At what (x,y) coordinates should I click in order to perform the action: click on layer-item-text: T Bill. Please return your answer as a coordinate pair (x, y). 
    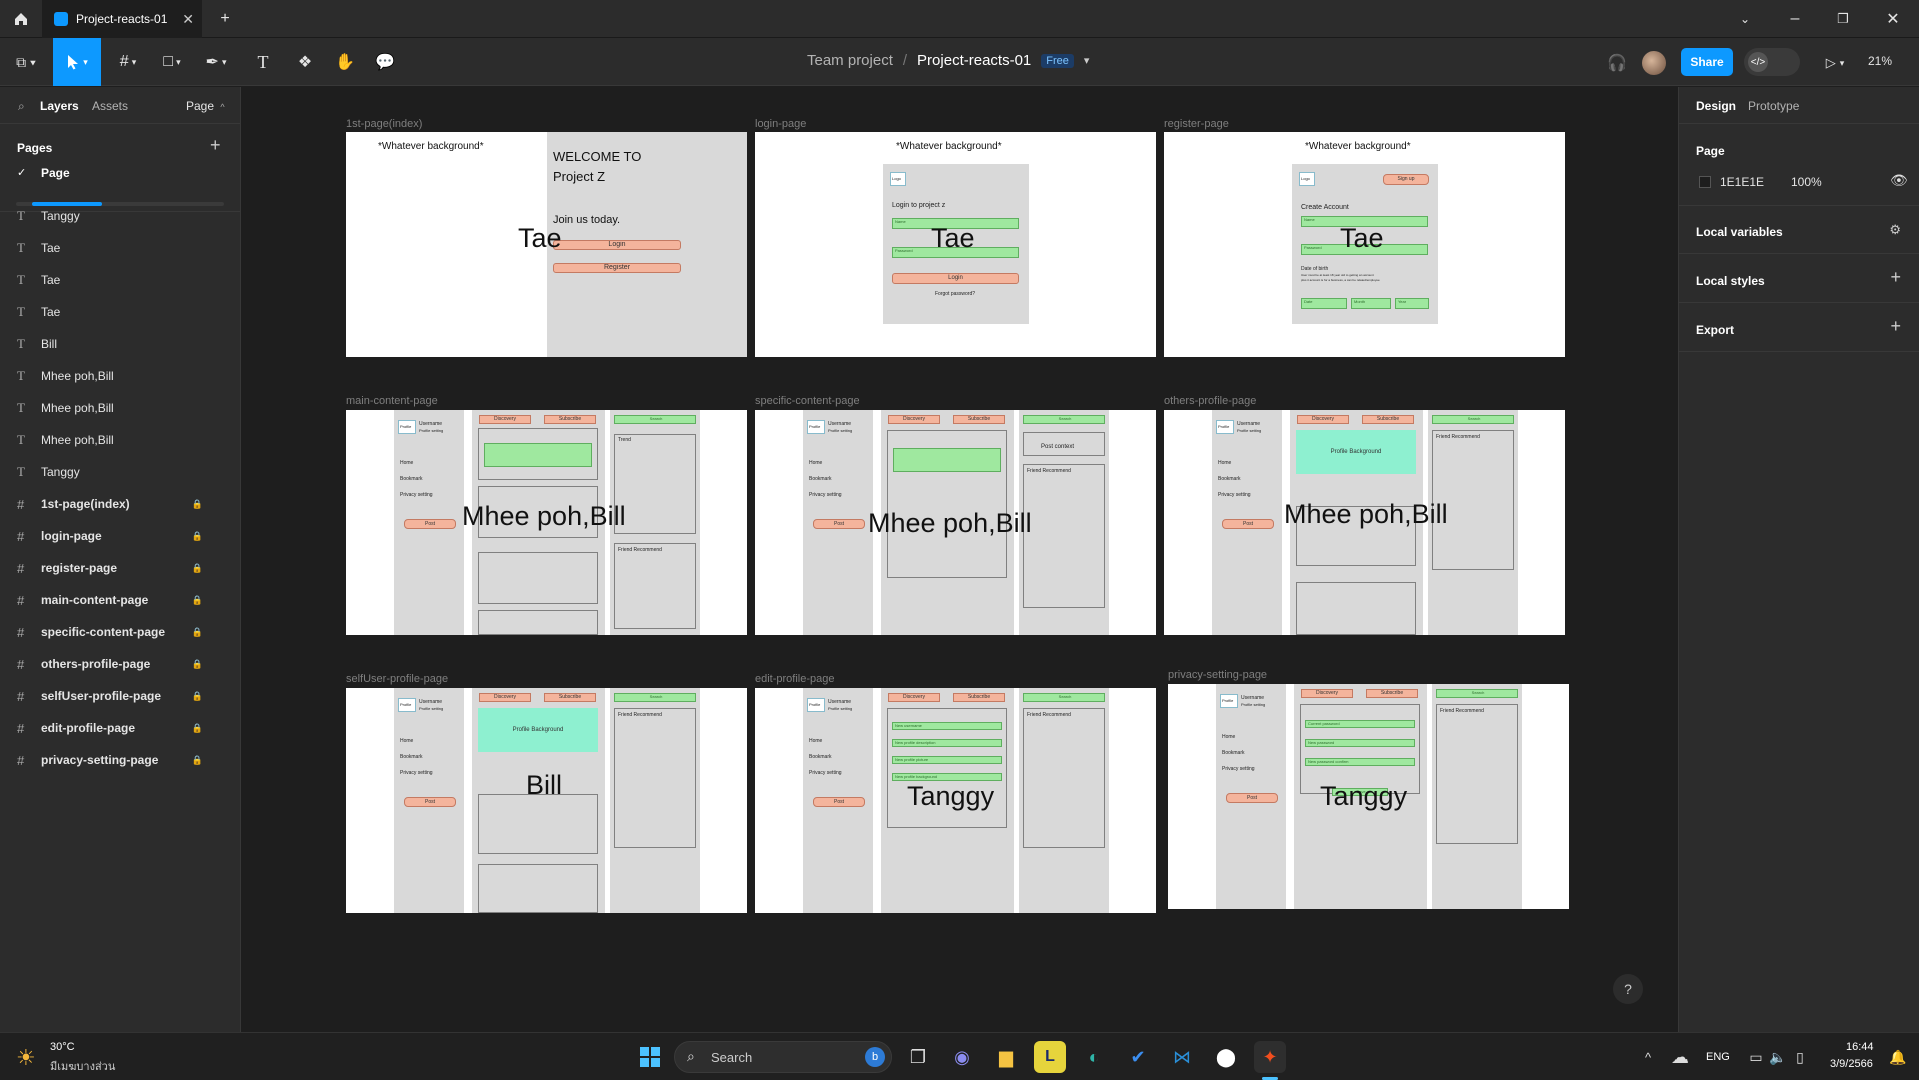
    Looking at the image, I should click on (120, 344).